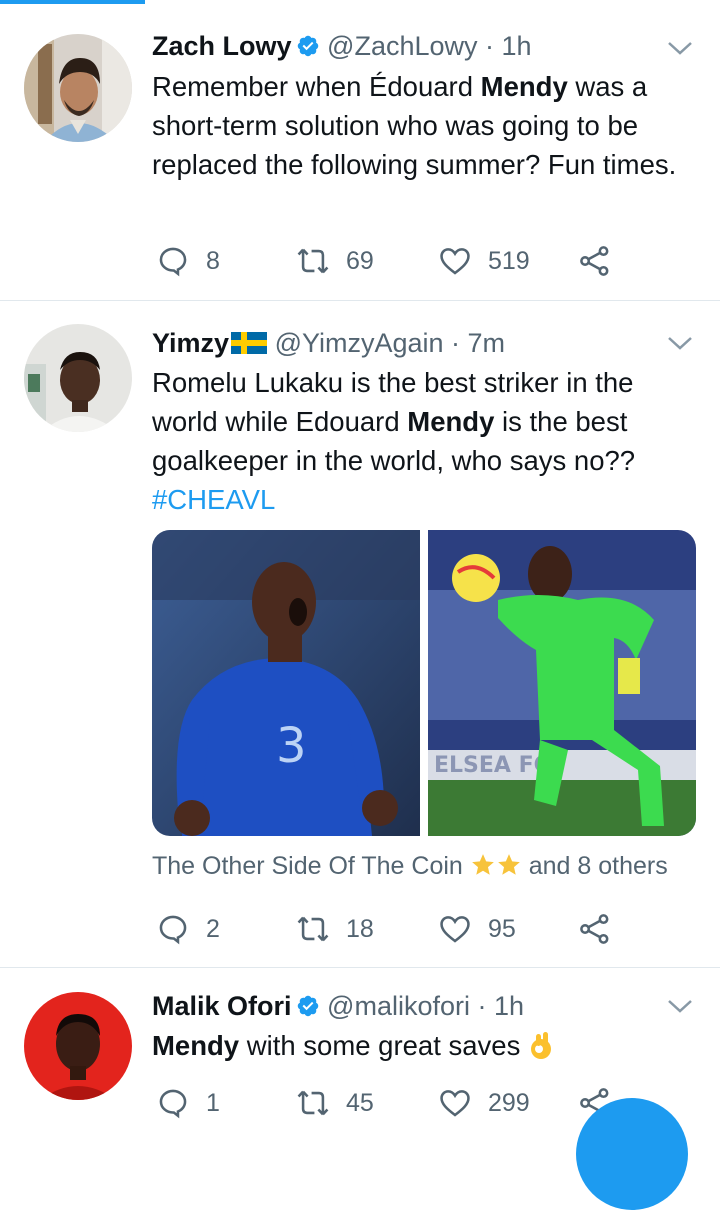 This screenshot has height=1210, width=720. I want to click on tweet-text: Mendy with some great saves, so click(426, 1045).